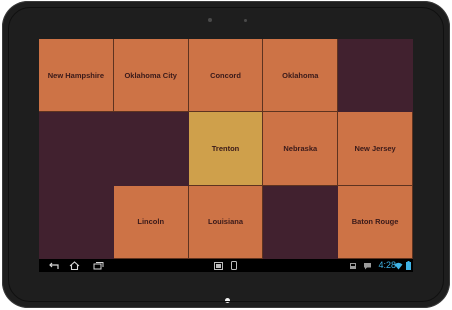 This screenshot has height=310, width=452. I want to click on grid-tile: Concord, so click(226, 76).